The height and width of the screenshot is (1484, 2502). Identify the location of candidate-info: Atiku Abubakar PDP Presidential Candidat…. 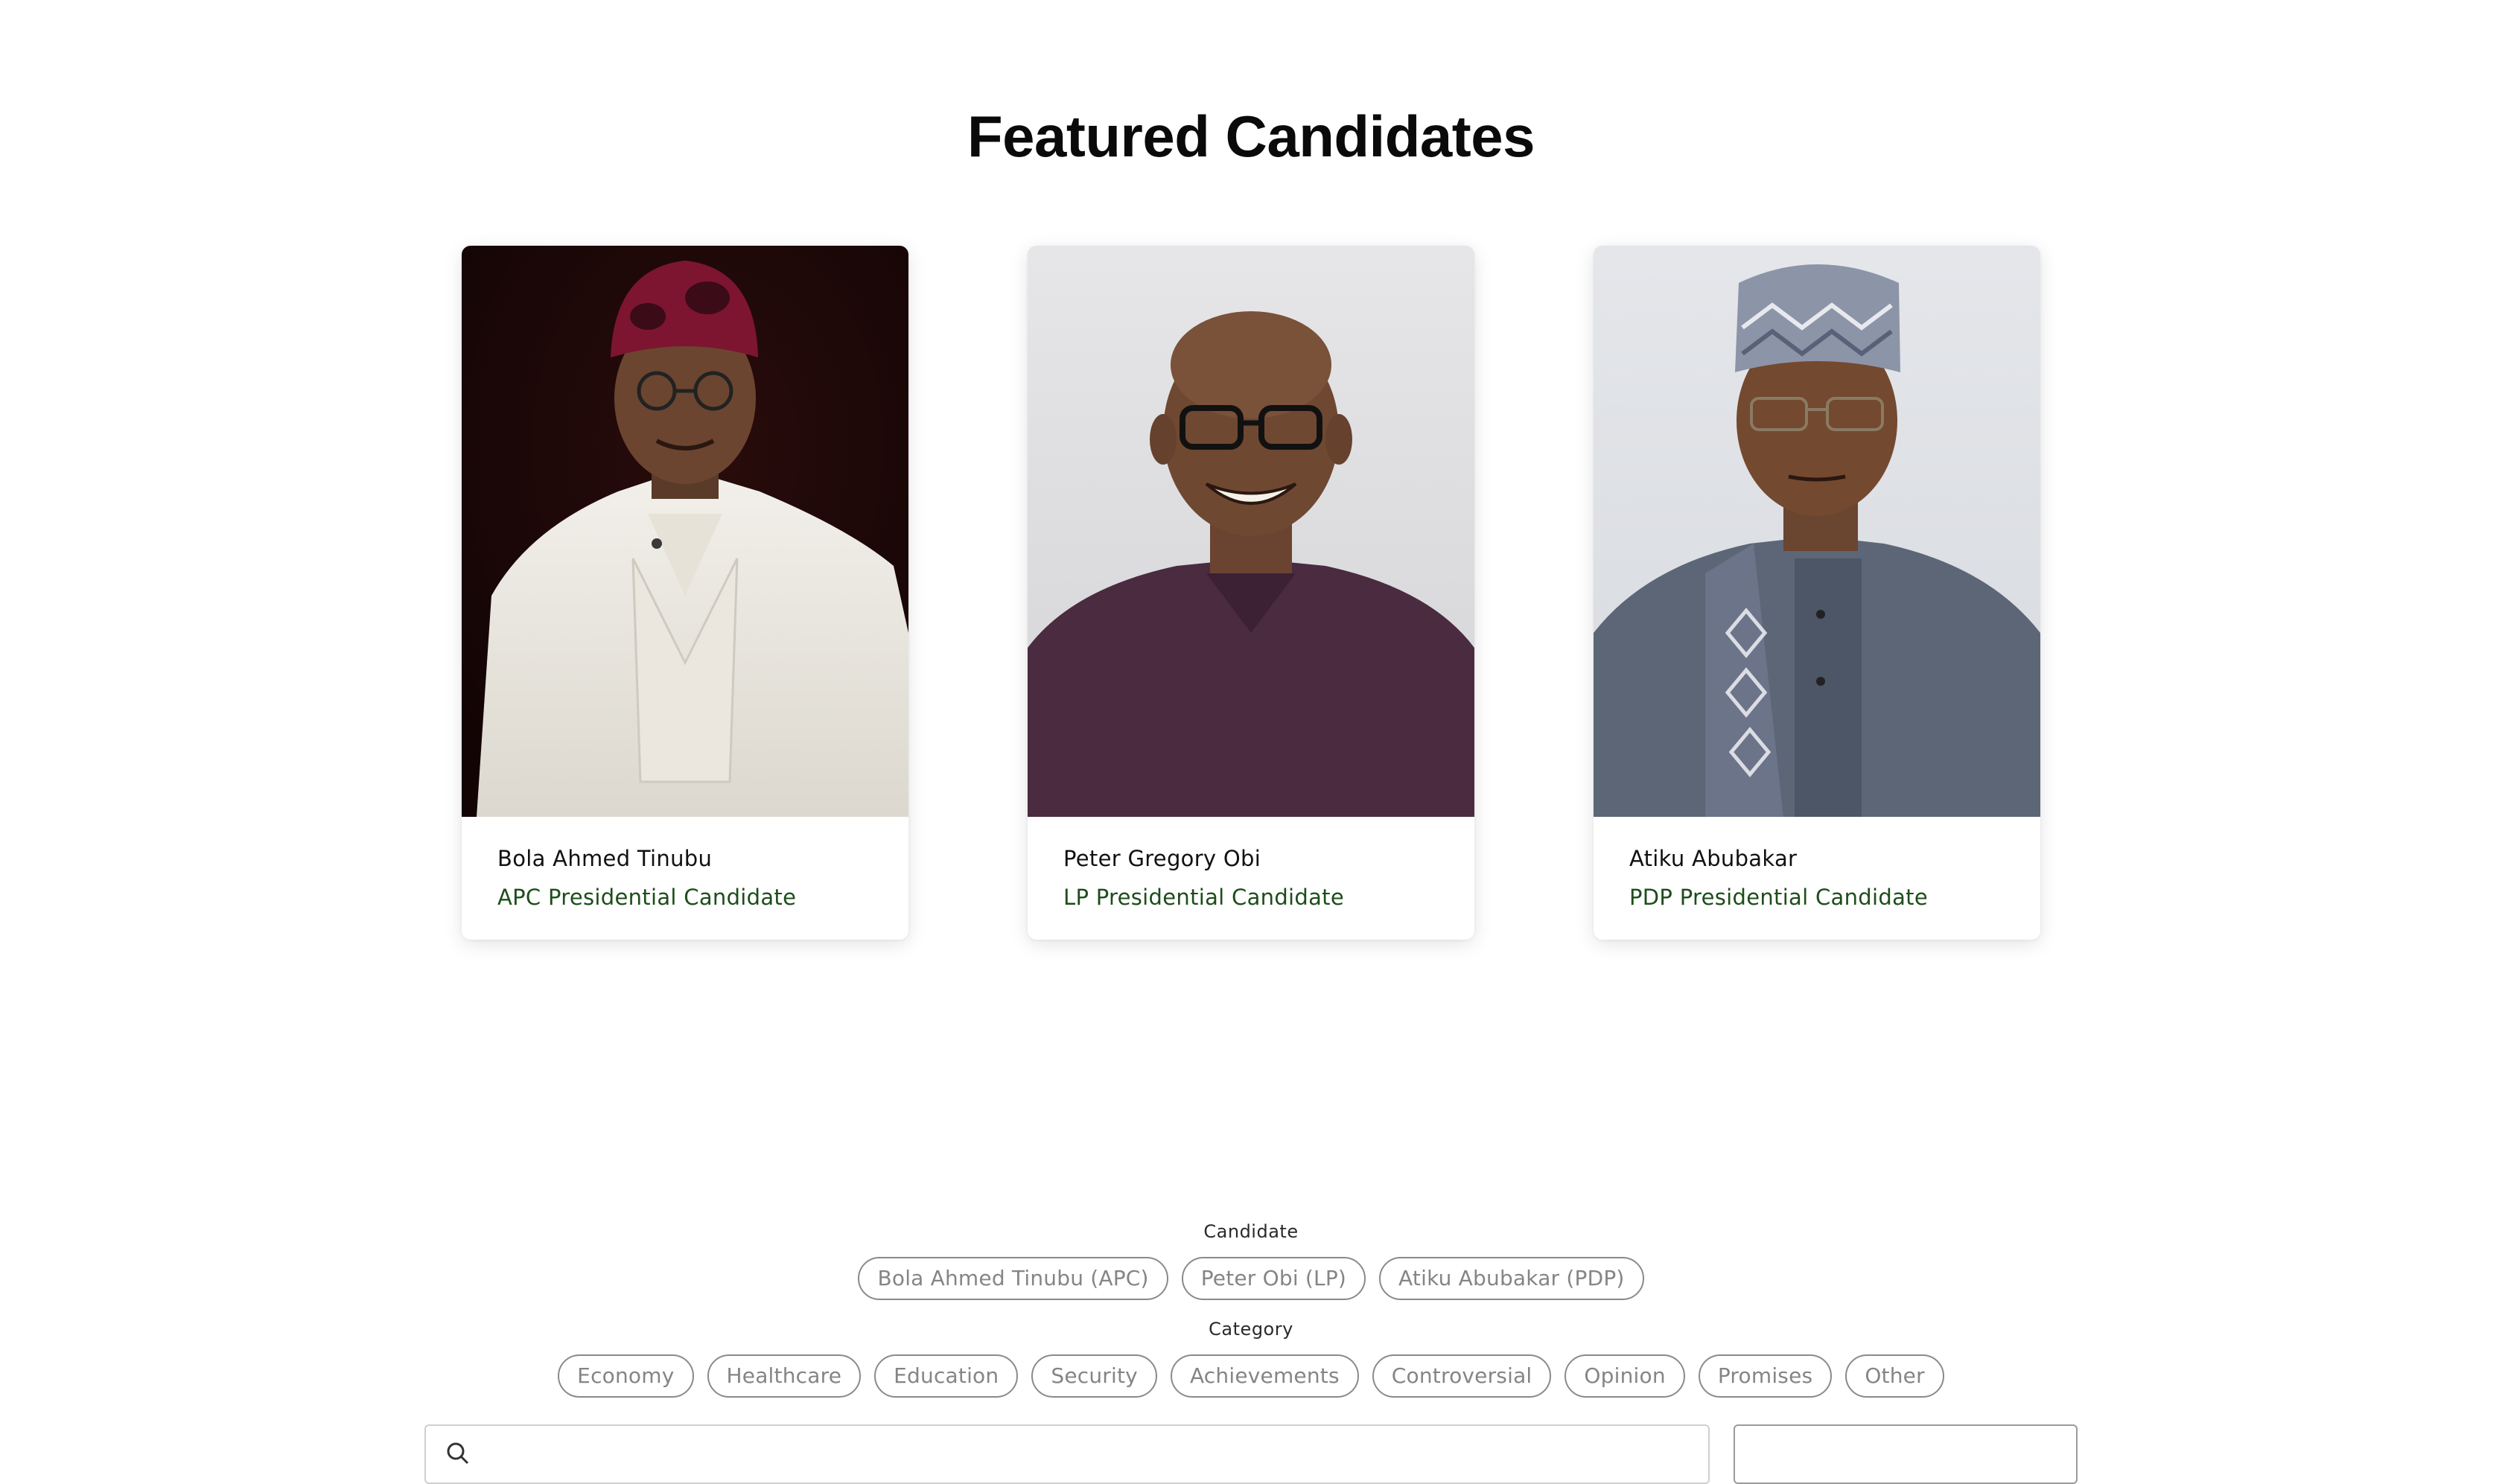
(1817, 878).